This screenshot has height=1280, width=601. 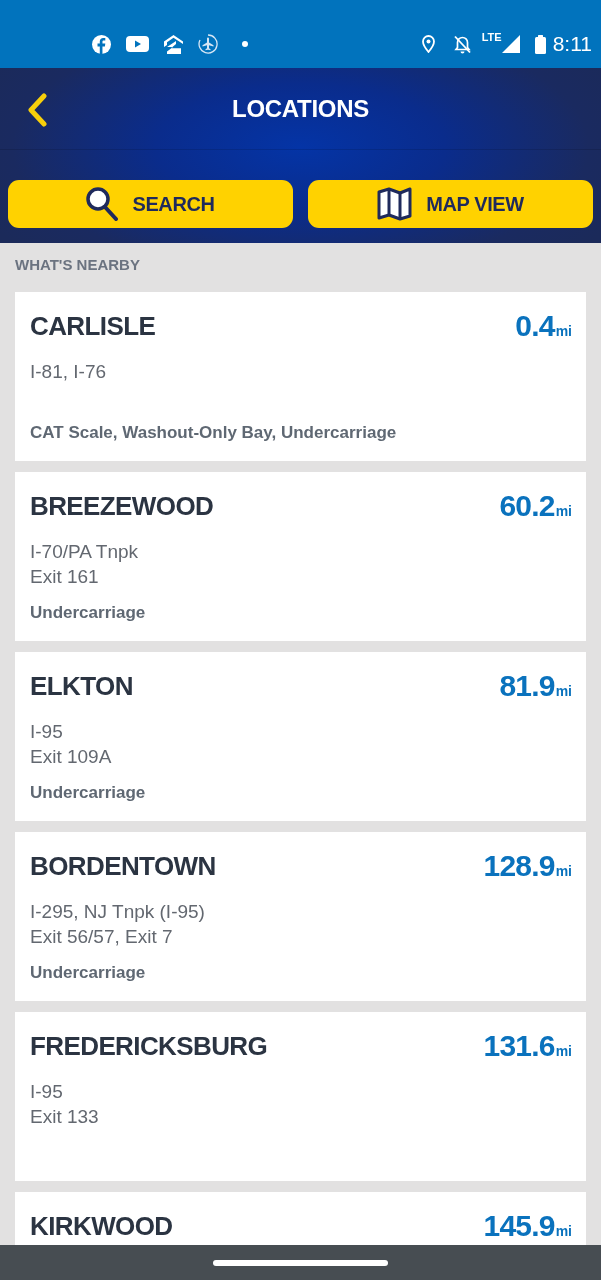 I want to click on location-name: KIRKWOOD, so click(x=101, y=1226).